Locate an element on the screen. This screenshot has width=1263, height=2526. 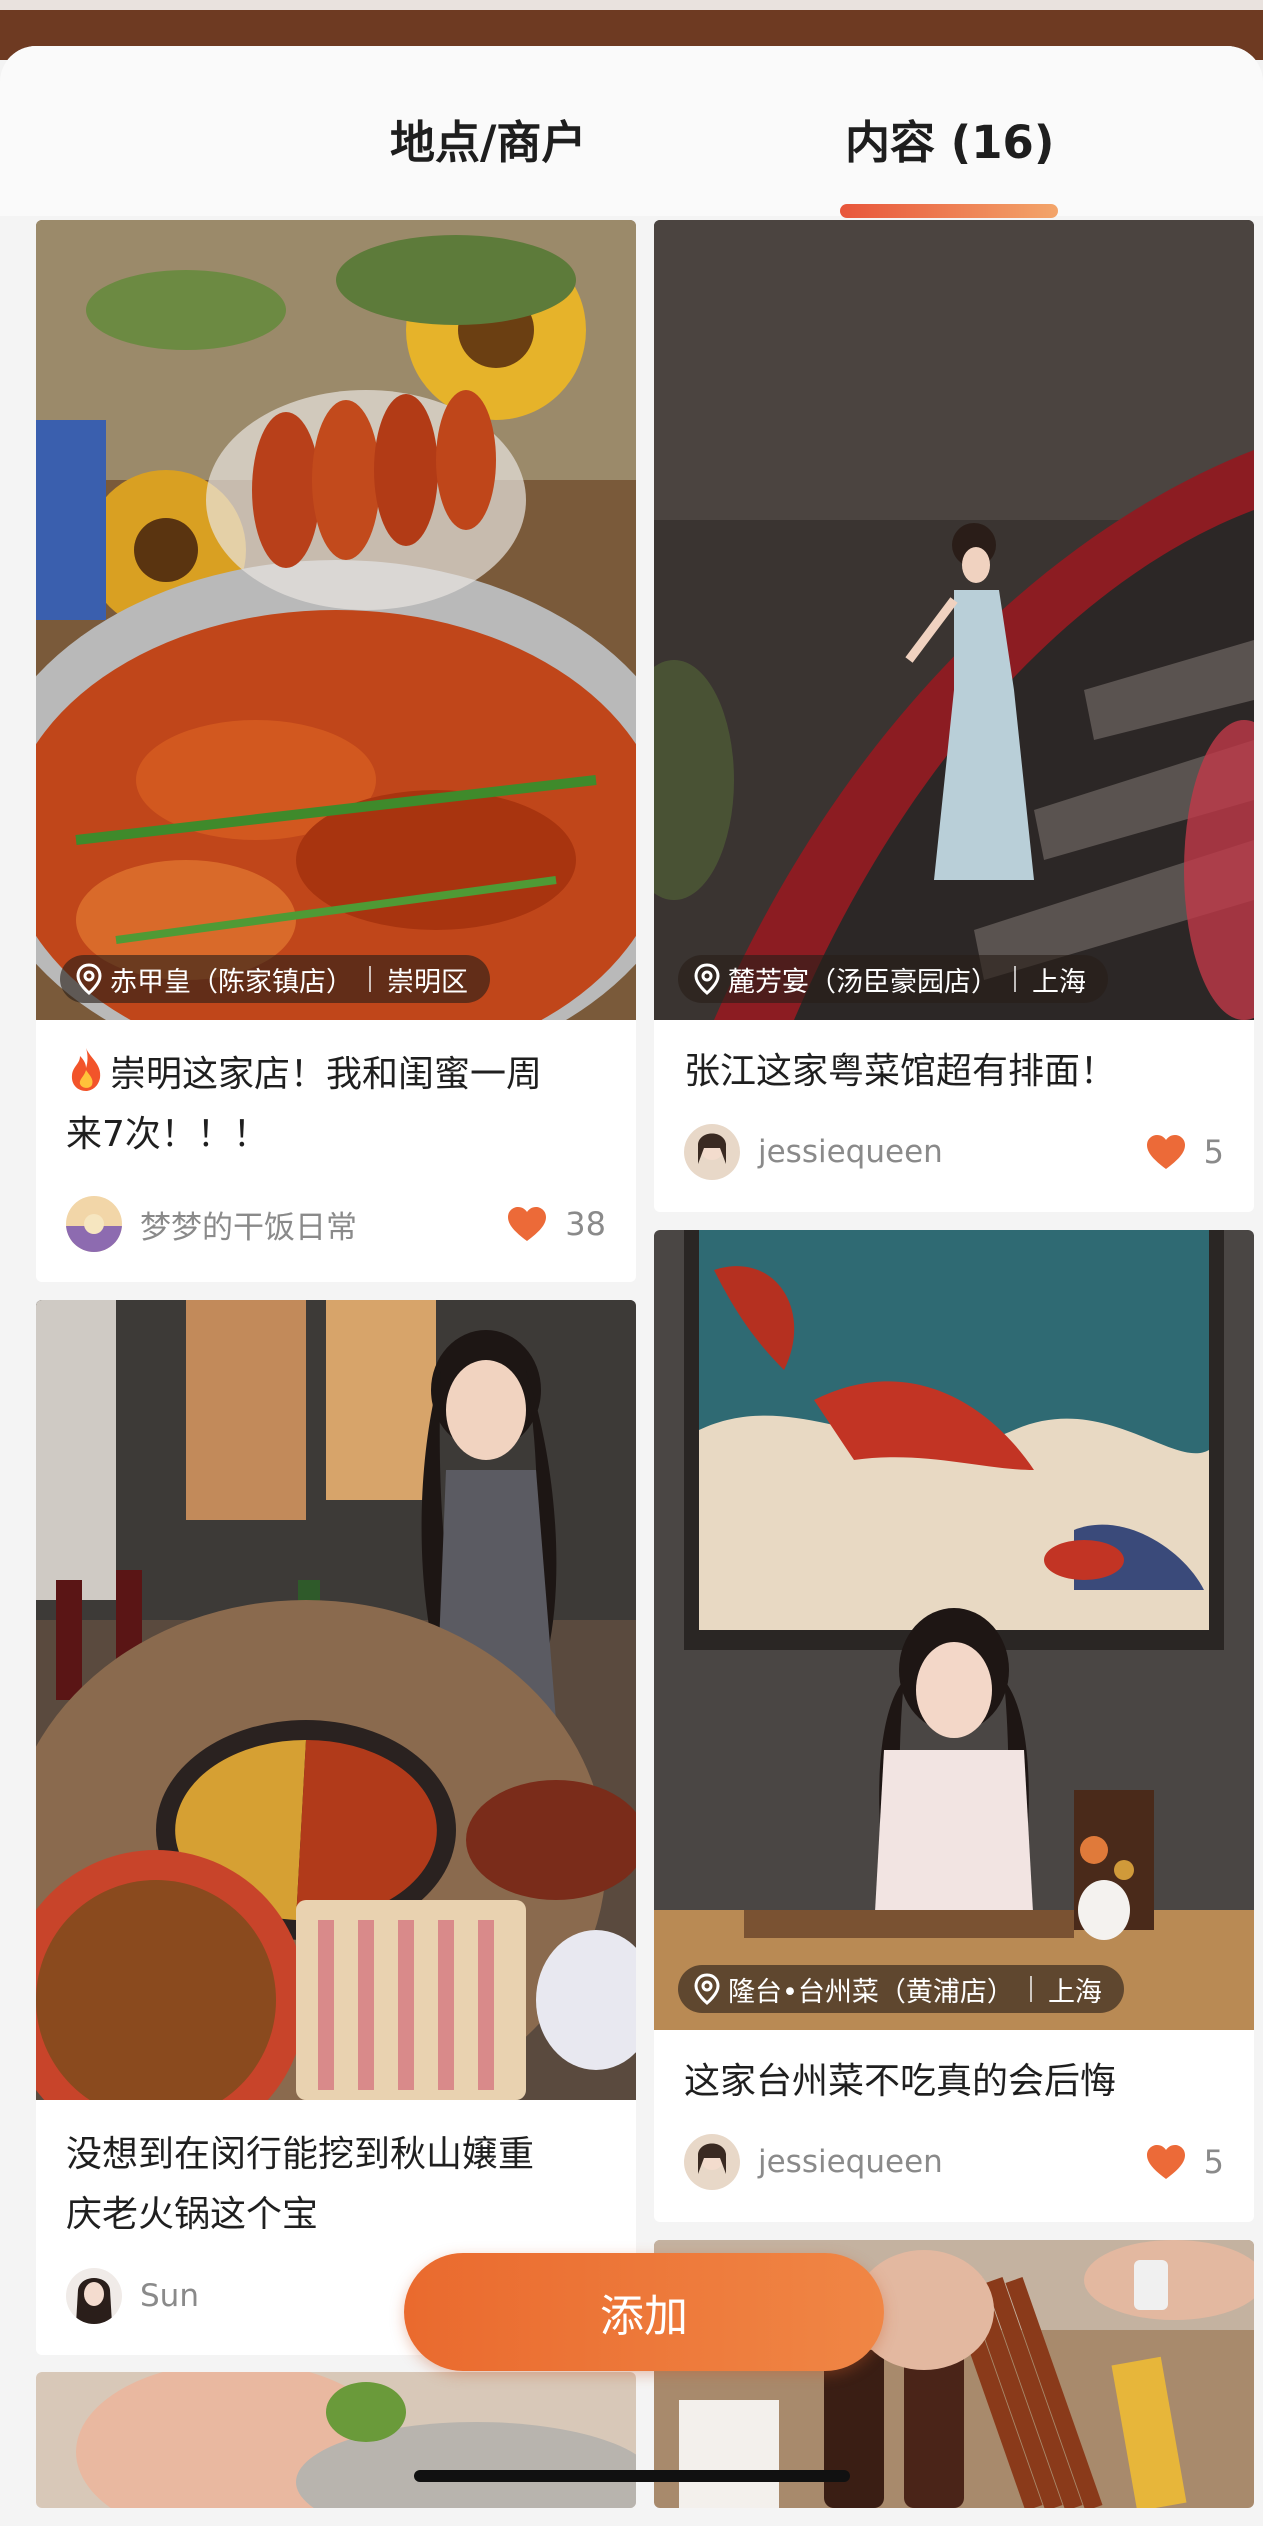
author-name: 梦梦的干饭日常 is located at coordinates (248, 1227).